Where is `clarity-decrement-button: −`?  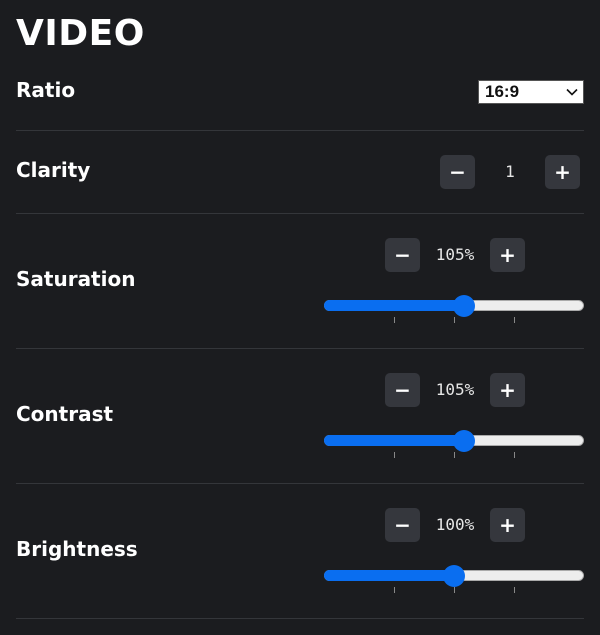 clarity-decrement-button: − is located at coordinates (457, 172).